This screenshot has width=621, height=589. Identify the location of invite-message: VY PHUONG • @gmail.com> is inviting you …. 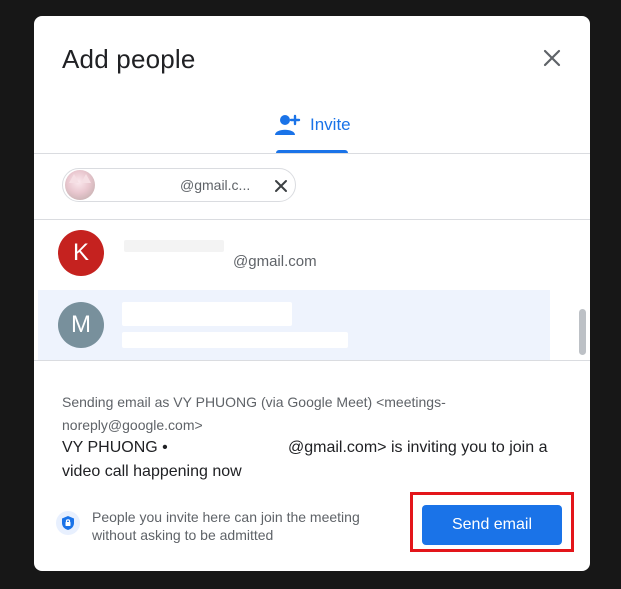
(312, 460).